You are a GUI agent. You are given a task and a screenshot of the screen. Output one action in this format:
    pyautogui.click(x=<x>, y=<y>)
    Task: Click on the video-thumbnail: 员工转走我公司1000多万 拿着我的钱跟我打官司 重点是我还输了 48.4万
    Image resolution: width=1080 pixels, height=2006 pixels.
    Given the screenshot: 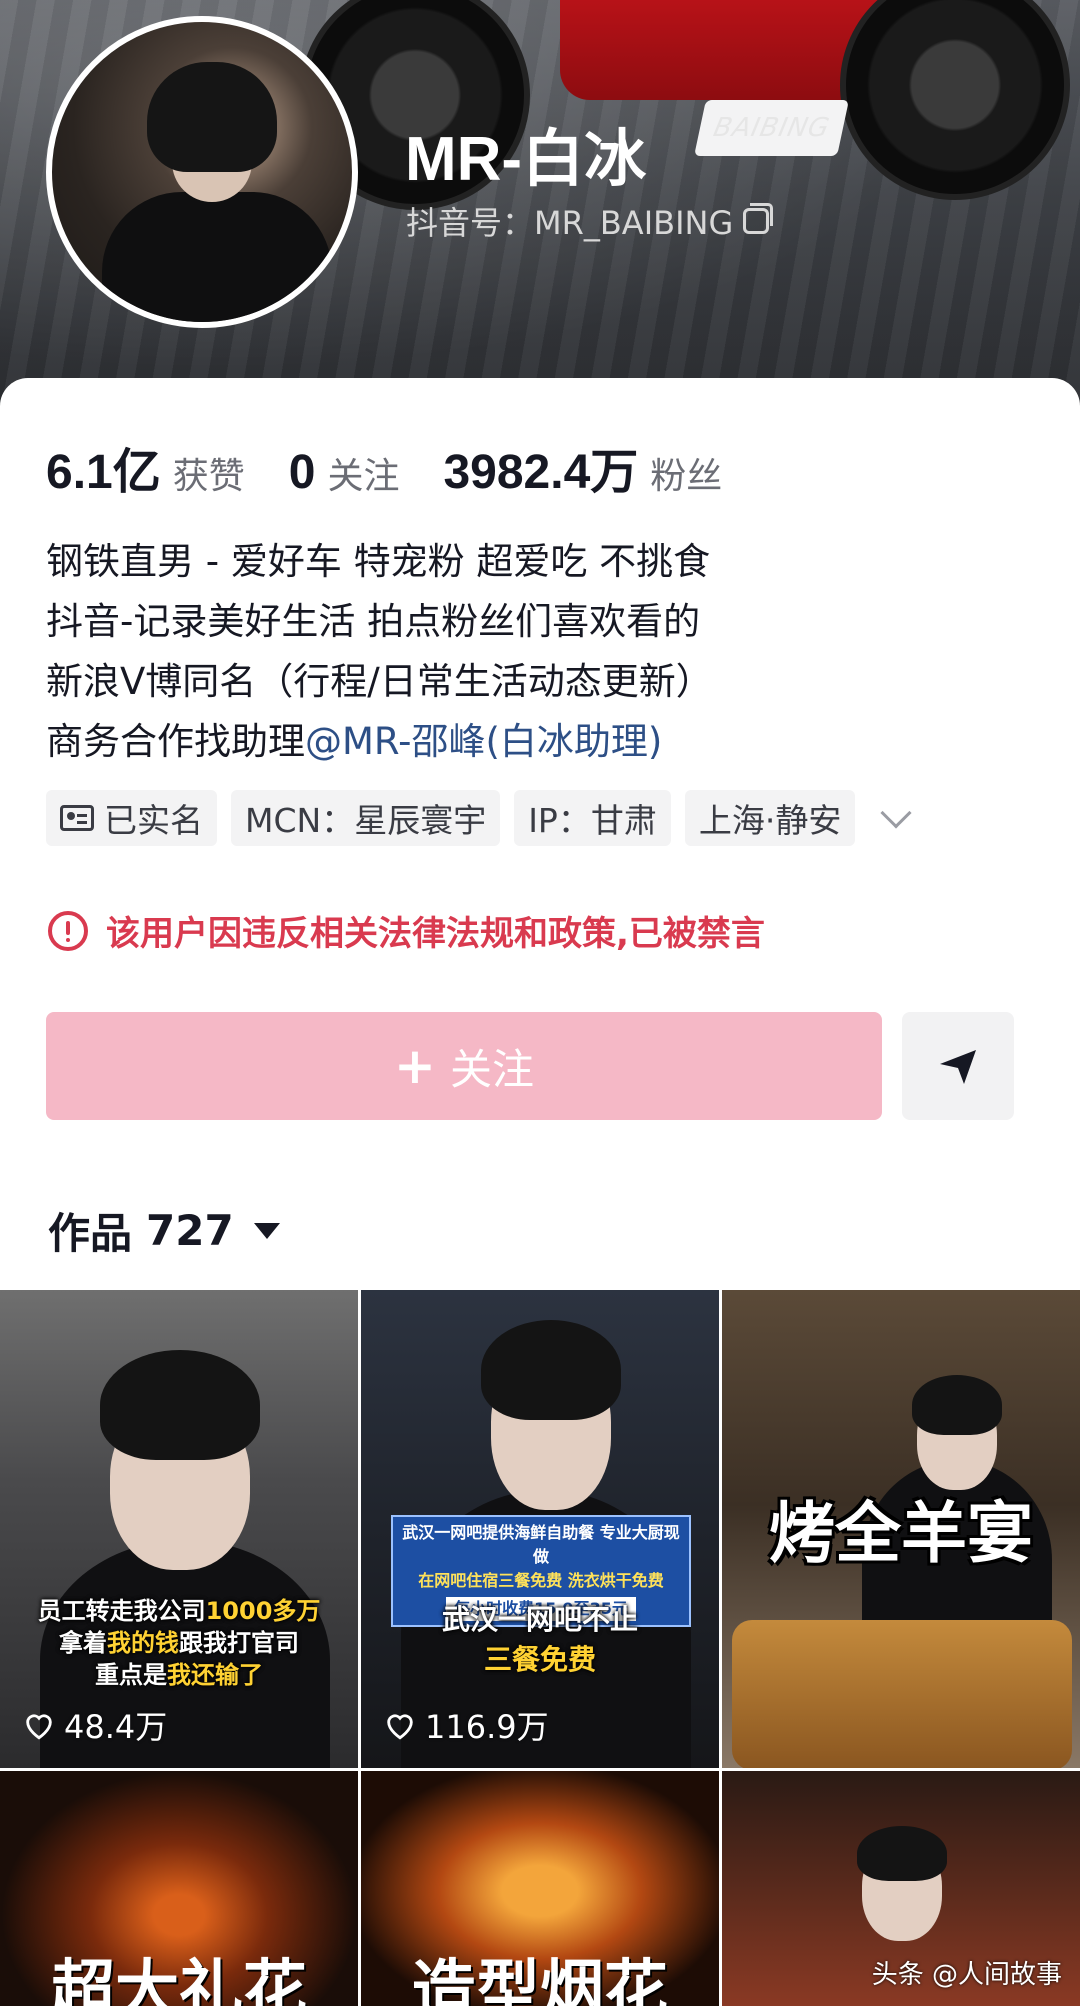 What is the action you would take?
    pyautogui.click(x=179, y=1529)
    